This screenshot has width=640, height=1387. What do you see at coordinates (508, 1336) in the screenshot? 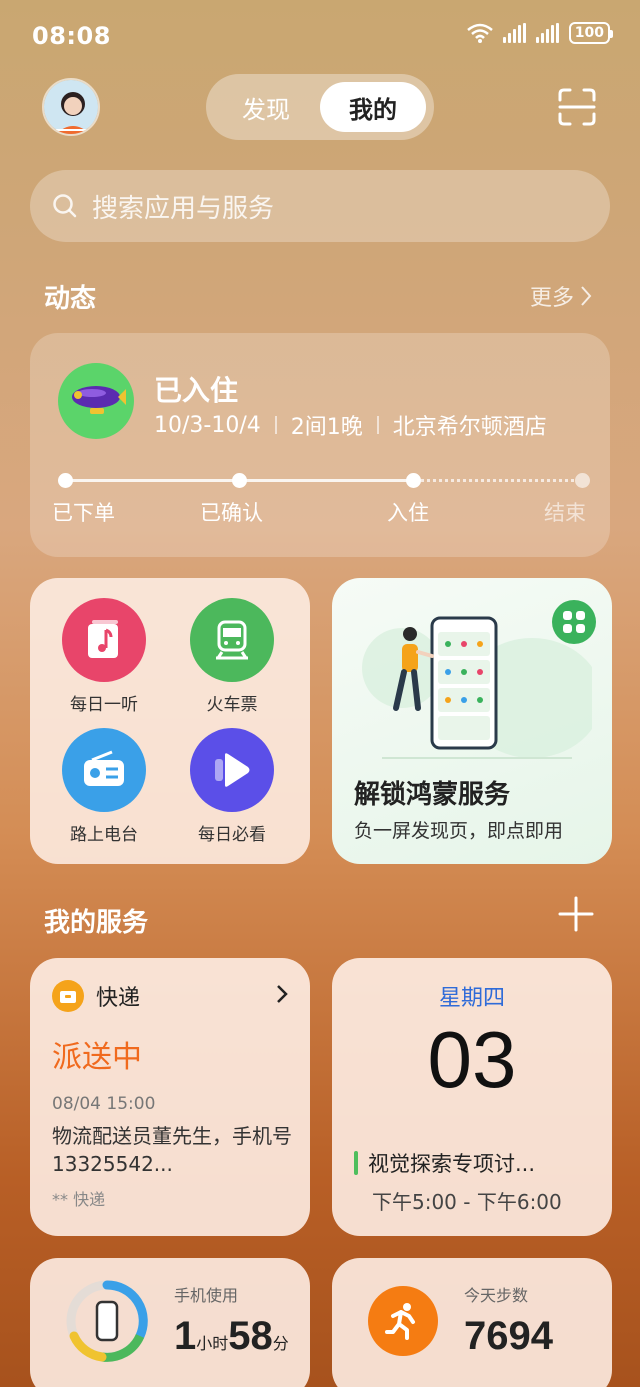
I see `steps-value: 7694` at bounding box center [508, 1336].